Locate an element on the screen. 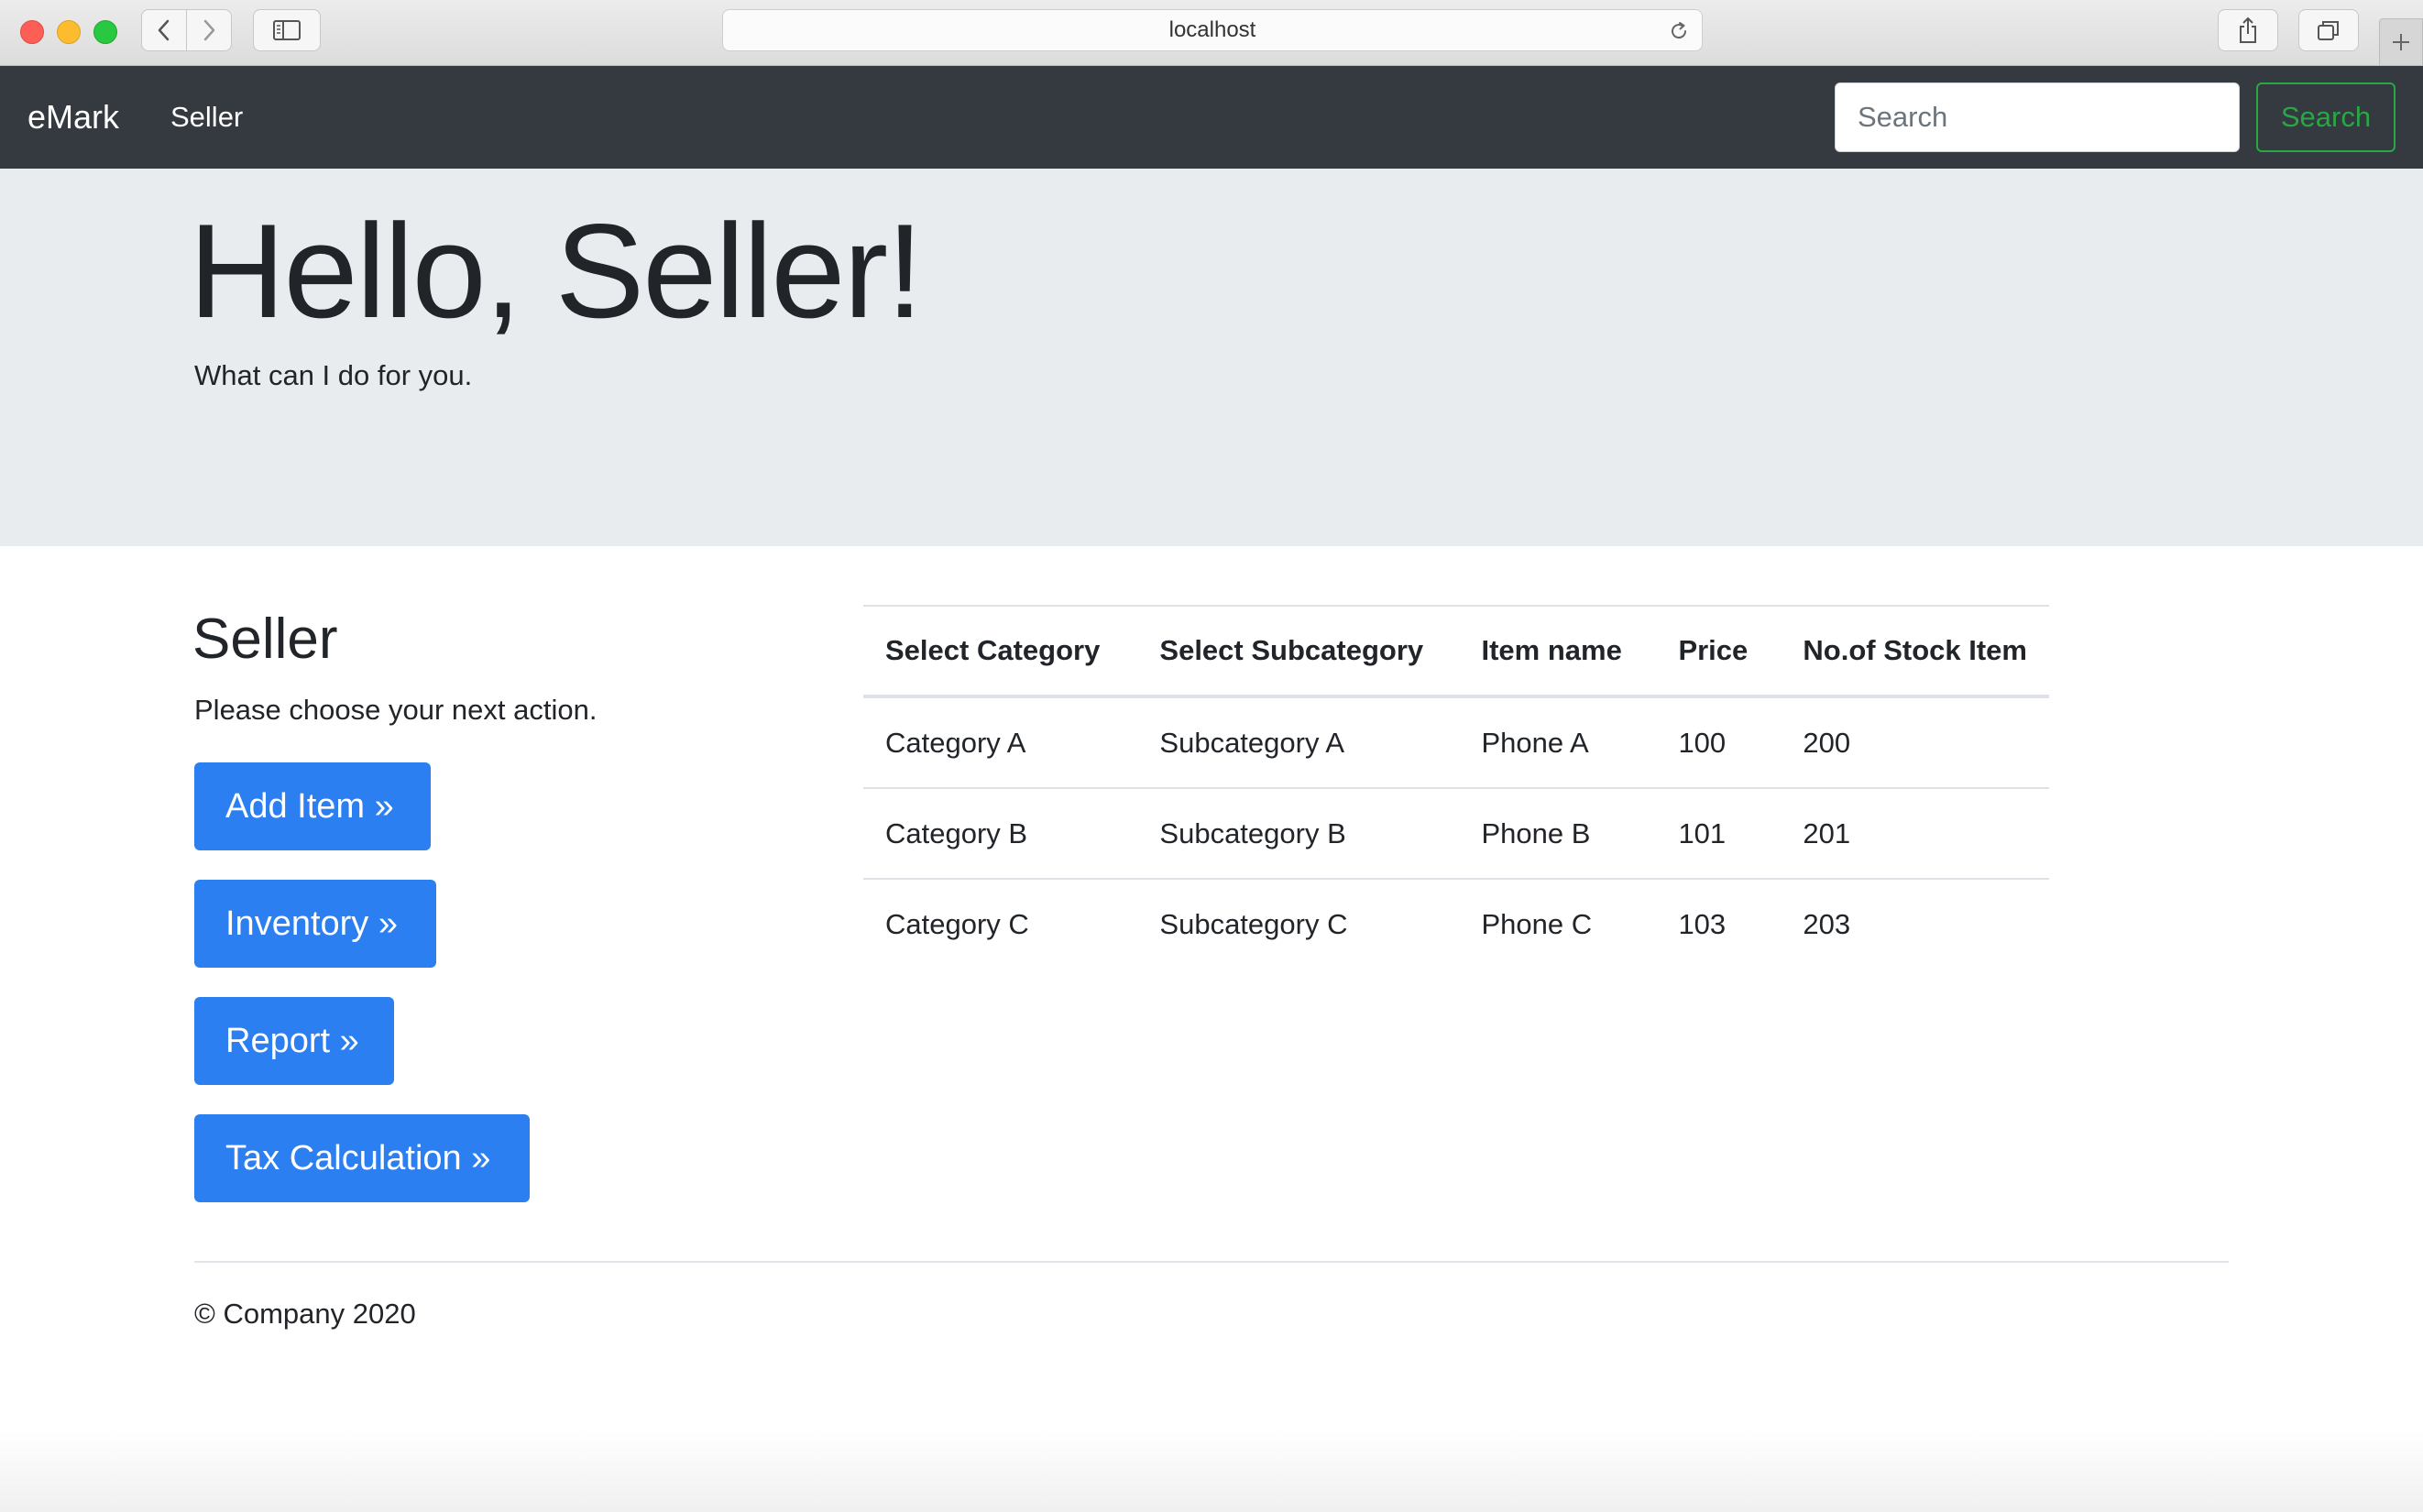  table-row: Category B Subcategory B Phone B 101 201 is located at coordinates (1456, 833).